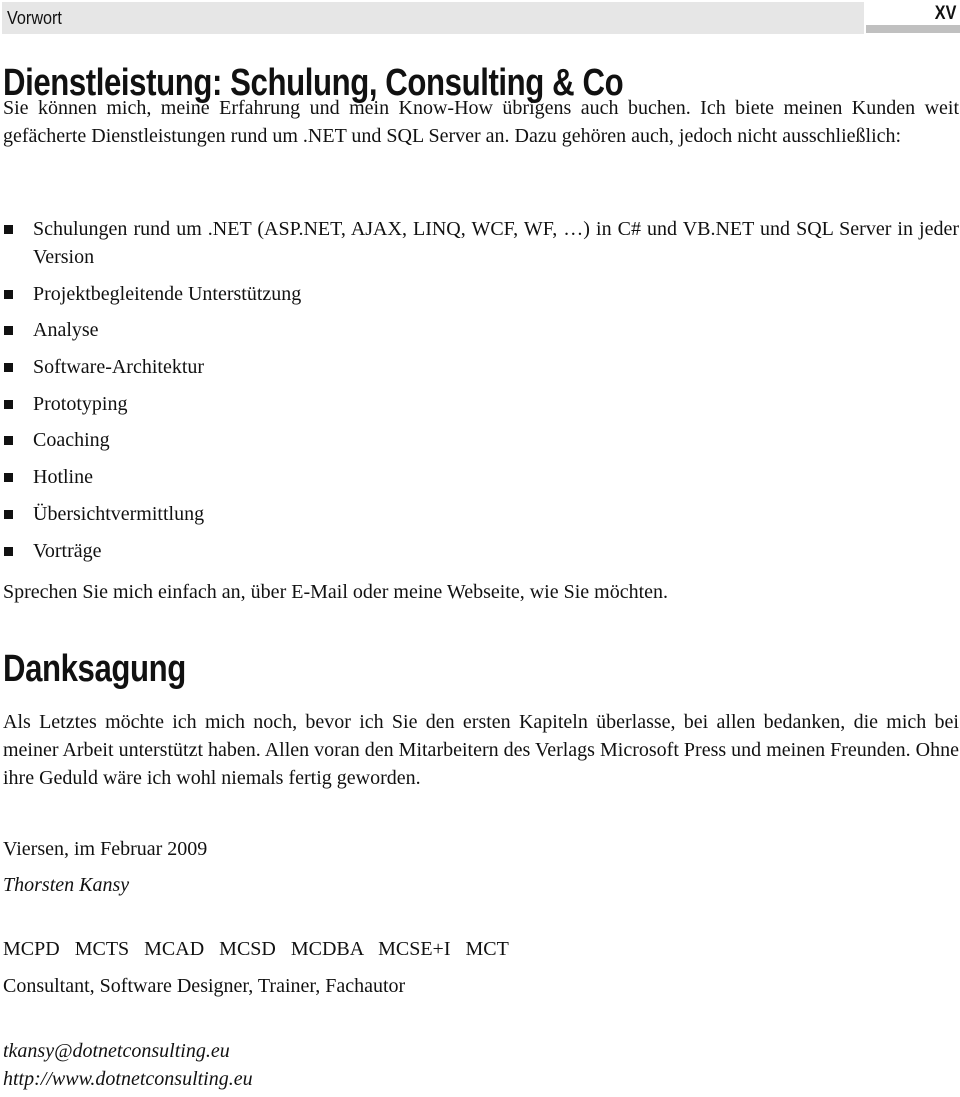  I want to click on page-number-bar, so click(913, 29).